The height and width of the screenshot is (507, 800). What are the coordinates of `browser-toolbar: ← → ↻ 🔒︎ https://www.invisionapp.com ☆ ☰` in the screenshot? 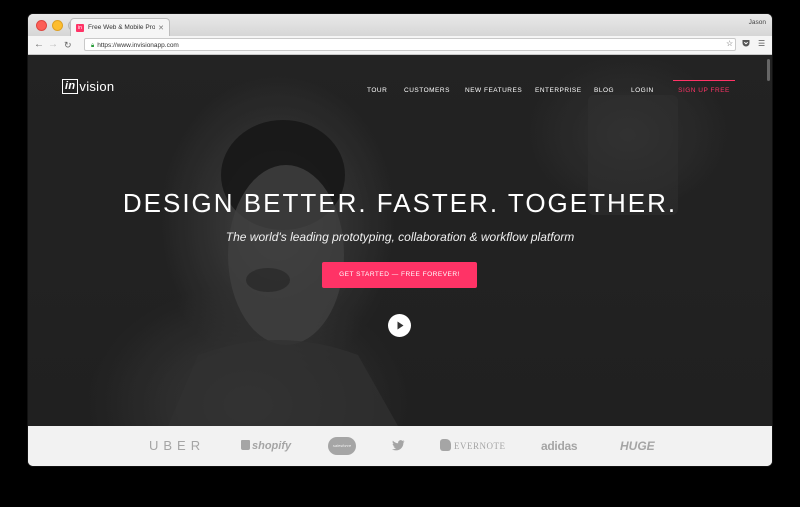 It's located at (400, 45).